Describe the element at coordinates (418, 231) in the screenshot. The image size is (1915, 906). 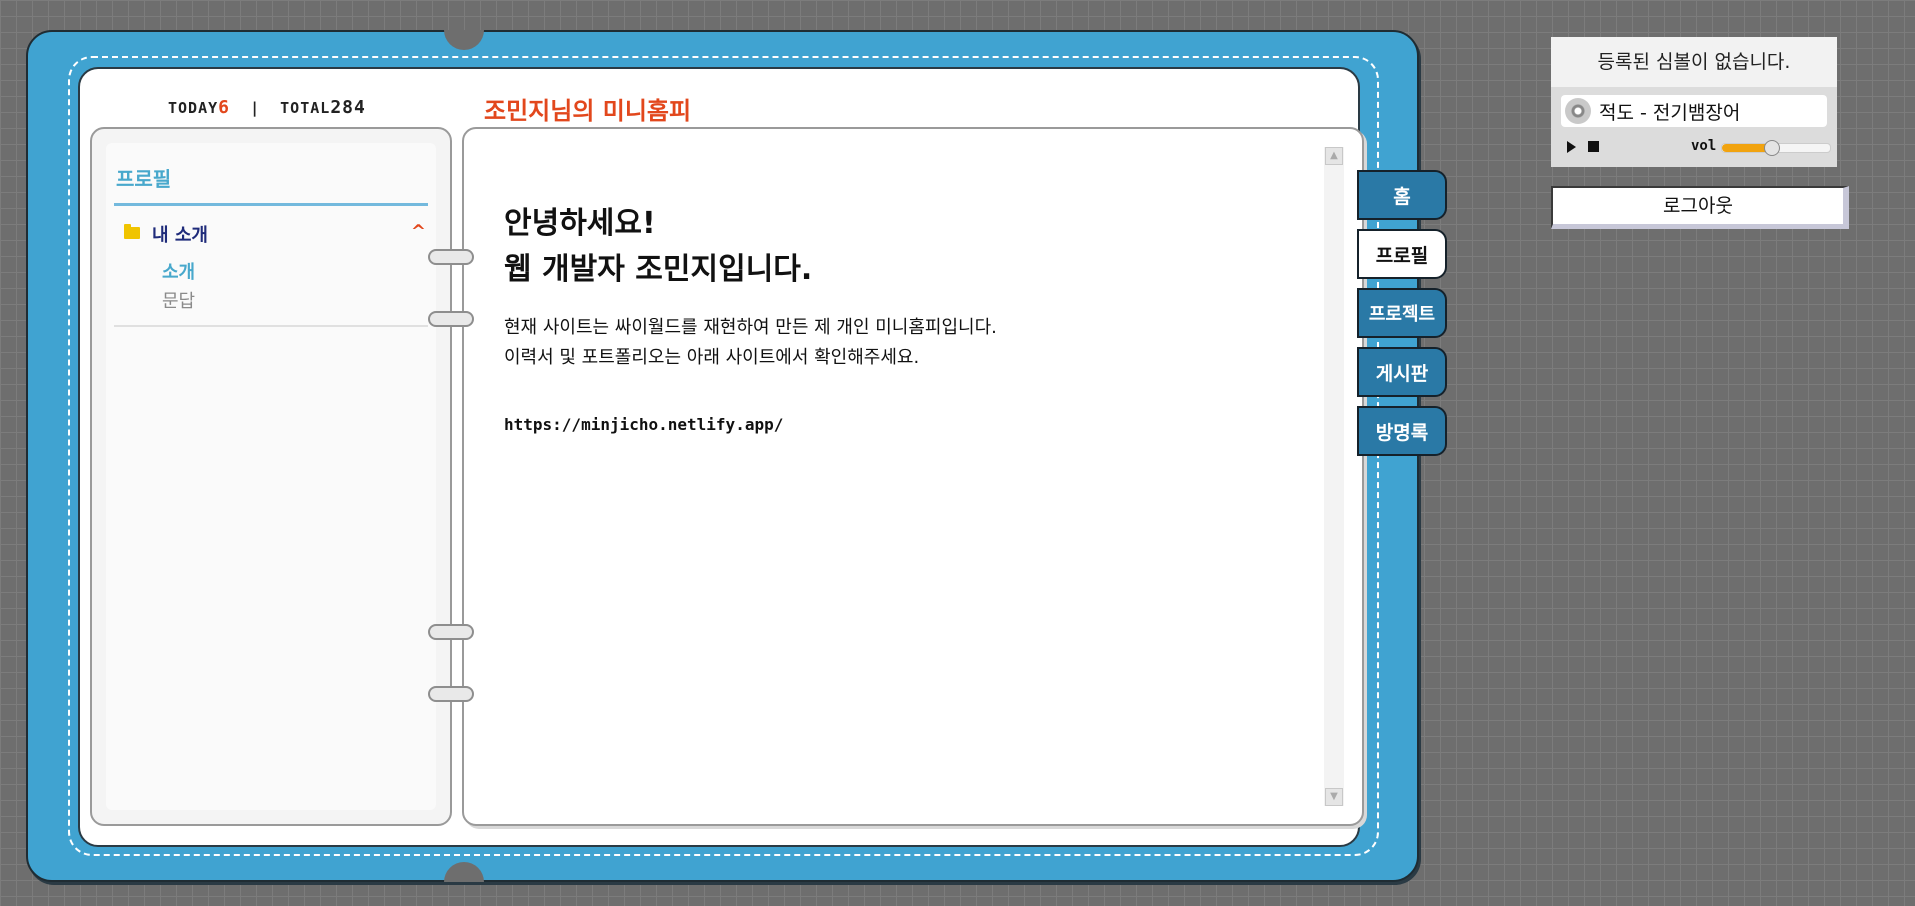
I see `chevron-up-icon: ^` at that location.